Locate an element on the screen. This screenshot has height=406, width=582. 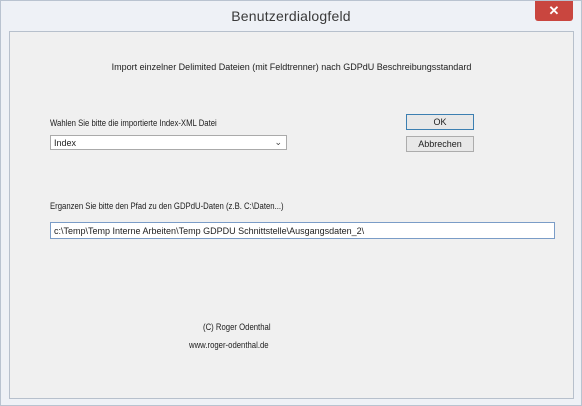
index-dropdown-value: Index is located at coordinates (65, 143).